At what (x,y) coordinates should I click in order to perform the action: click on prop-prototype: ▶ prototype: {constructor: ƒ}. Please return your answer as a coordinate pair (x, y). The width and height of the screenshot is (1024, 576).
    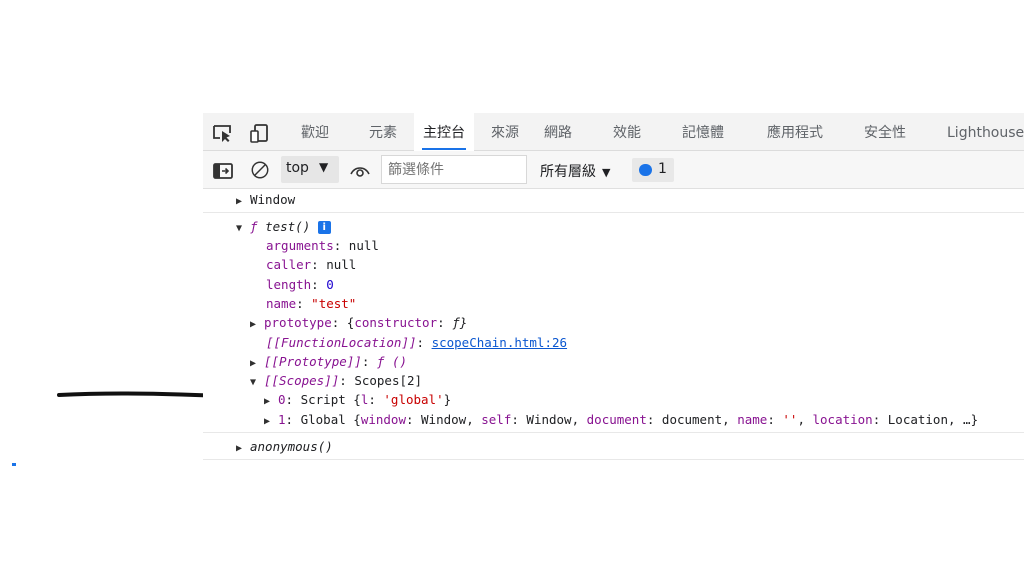
    Looking at the image, I should click on (358, 323).